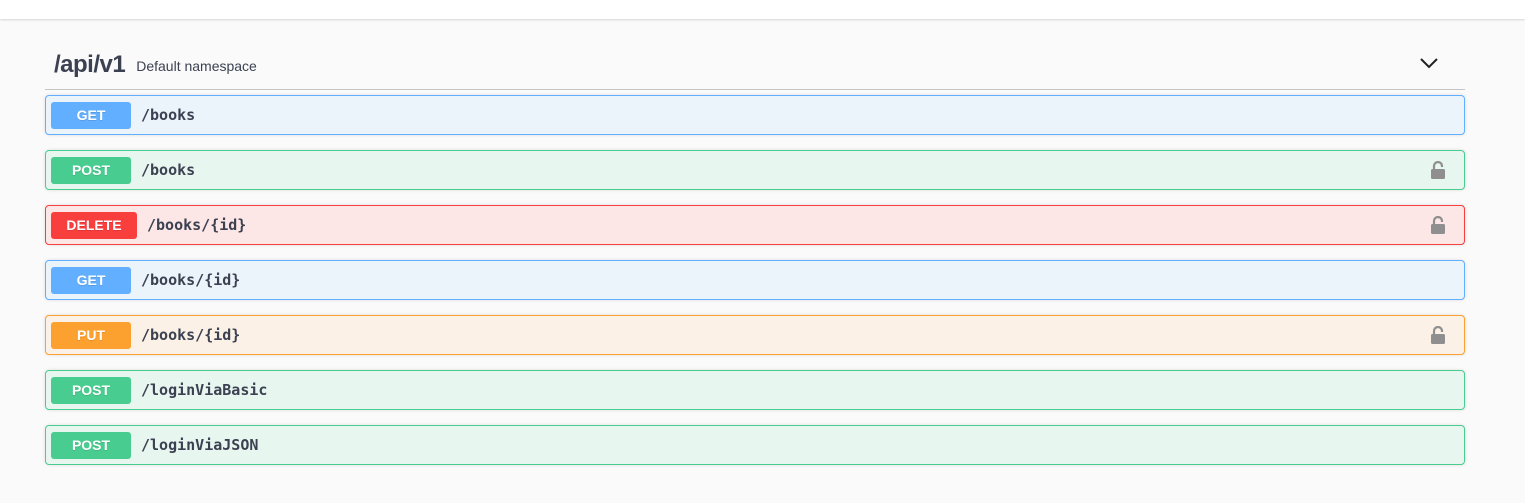 This screenshot has height=503, width=1525. What do you see at coordinates (1429, 63) in the screenshot?
I see `chevron-down-icon` at bounding box center [1429, 63].